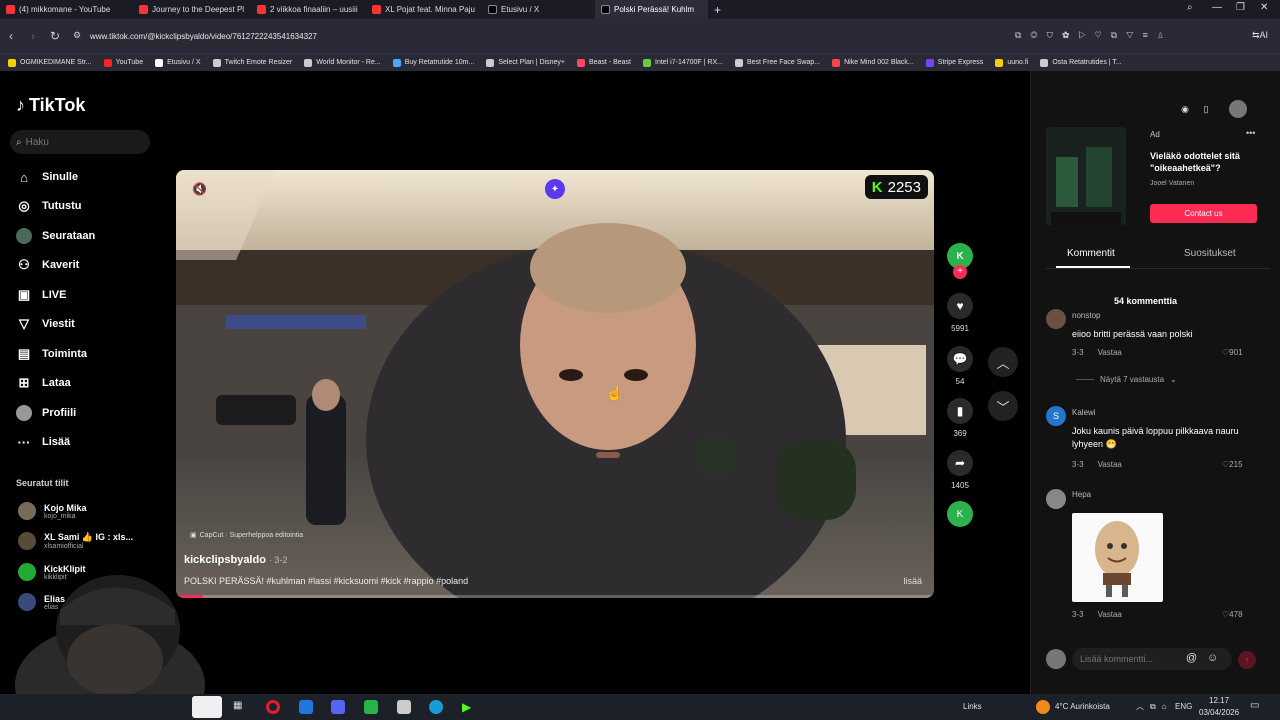 The width and height of the screenshot is (1280, 720). What do you see at coordinates (954, 62) in the screenshot?
I see `bookmark: Stripe Express` at bounding box center [954, 62].